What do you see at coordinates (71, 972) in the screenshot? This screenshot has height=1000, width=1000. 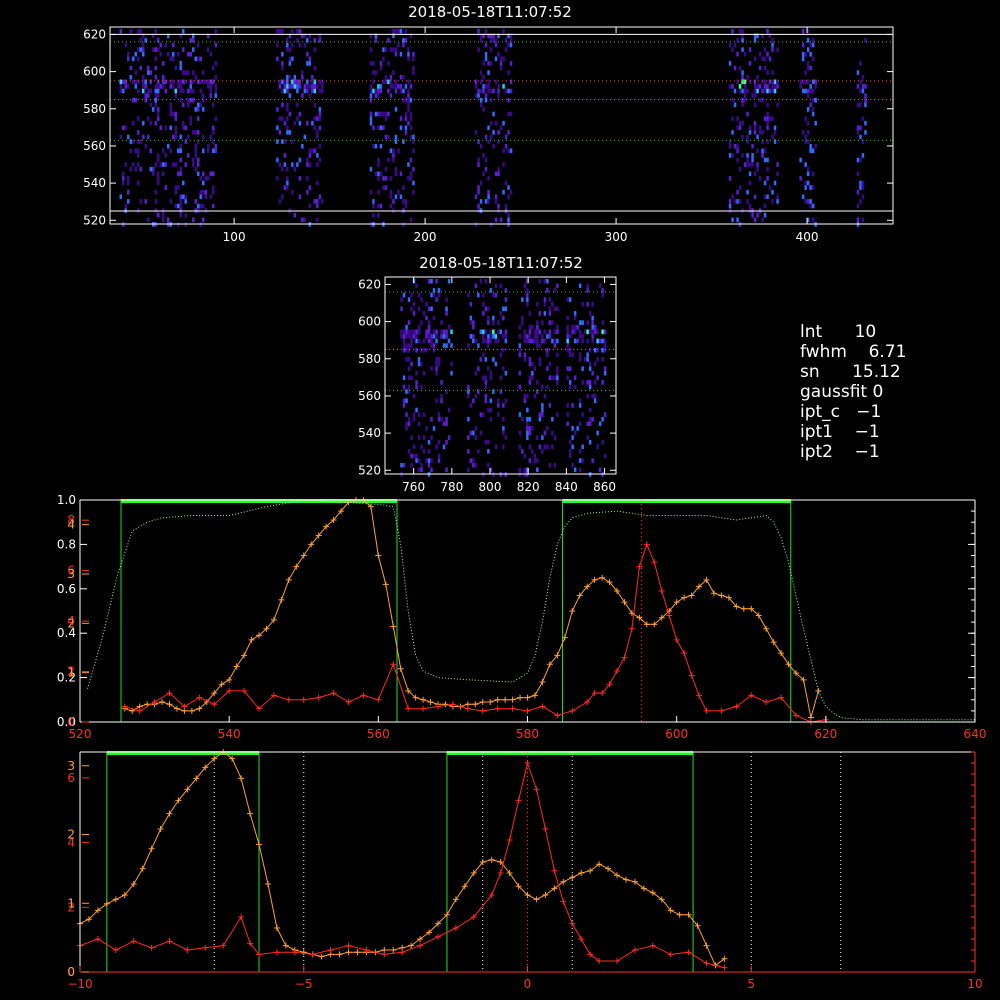 I see `panel-4-orange-tick-label: 0` at bounding box center [71, 972].